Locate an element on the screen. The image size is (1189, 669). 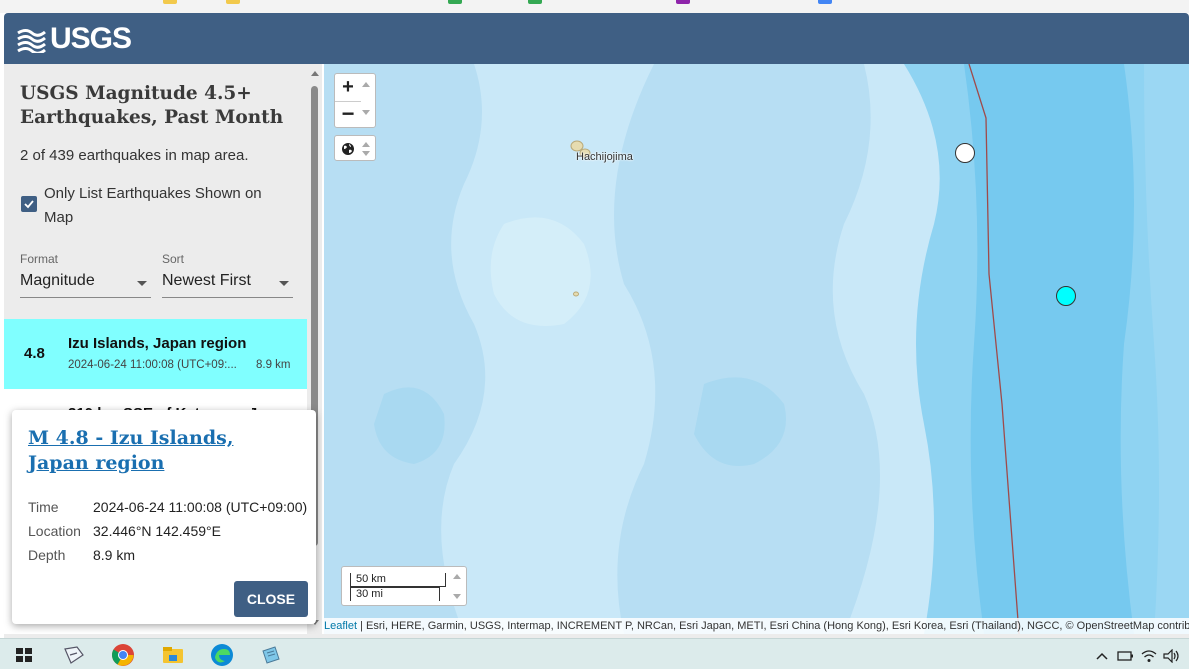
sort-value: Newest First is located at coordinates (206, 280).